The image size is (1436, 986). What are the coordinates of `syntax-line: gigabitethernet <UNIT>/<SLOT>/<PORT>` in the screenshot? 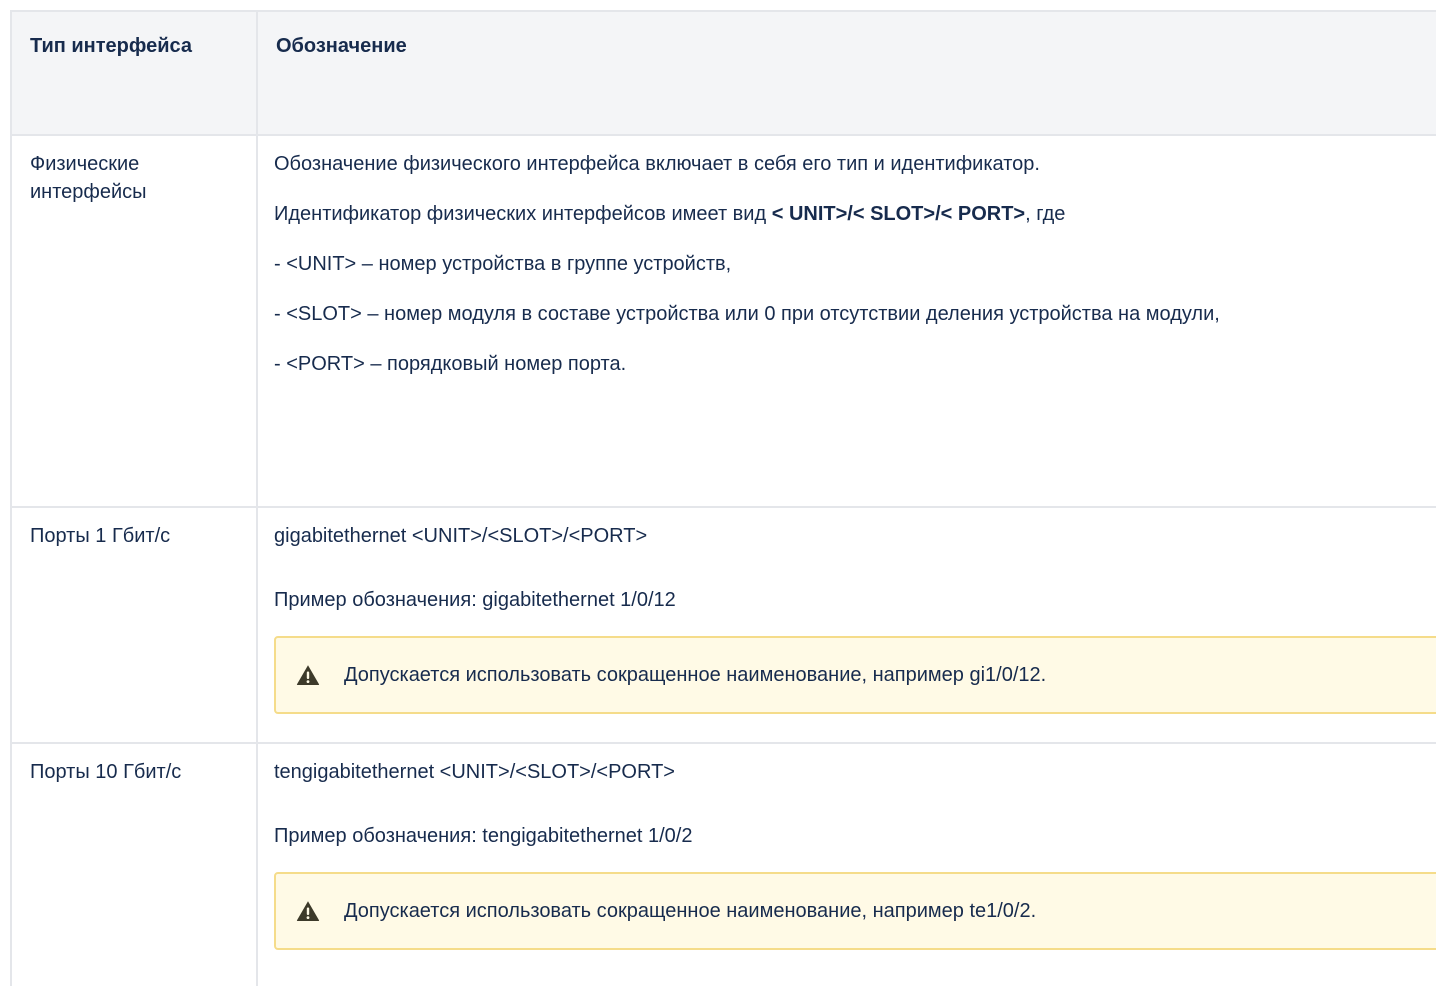 It's located at (461, 536).